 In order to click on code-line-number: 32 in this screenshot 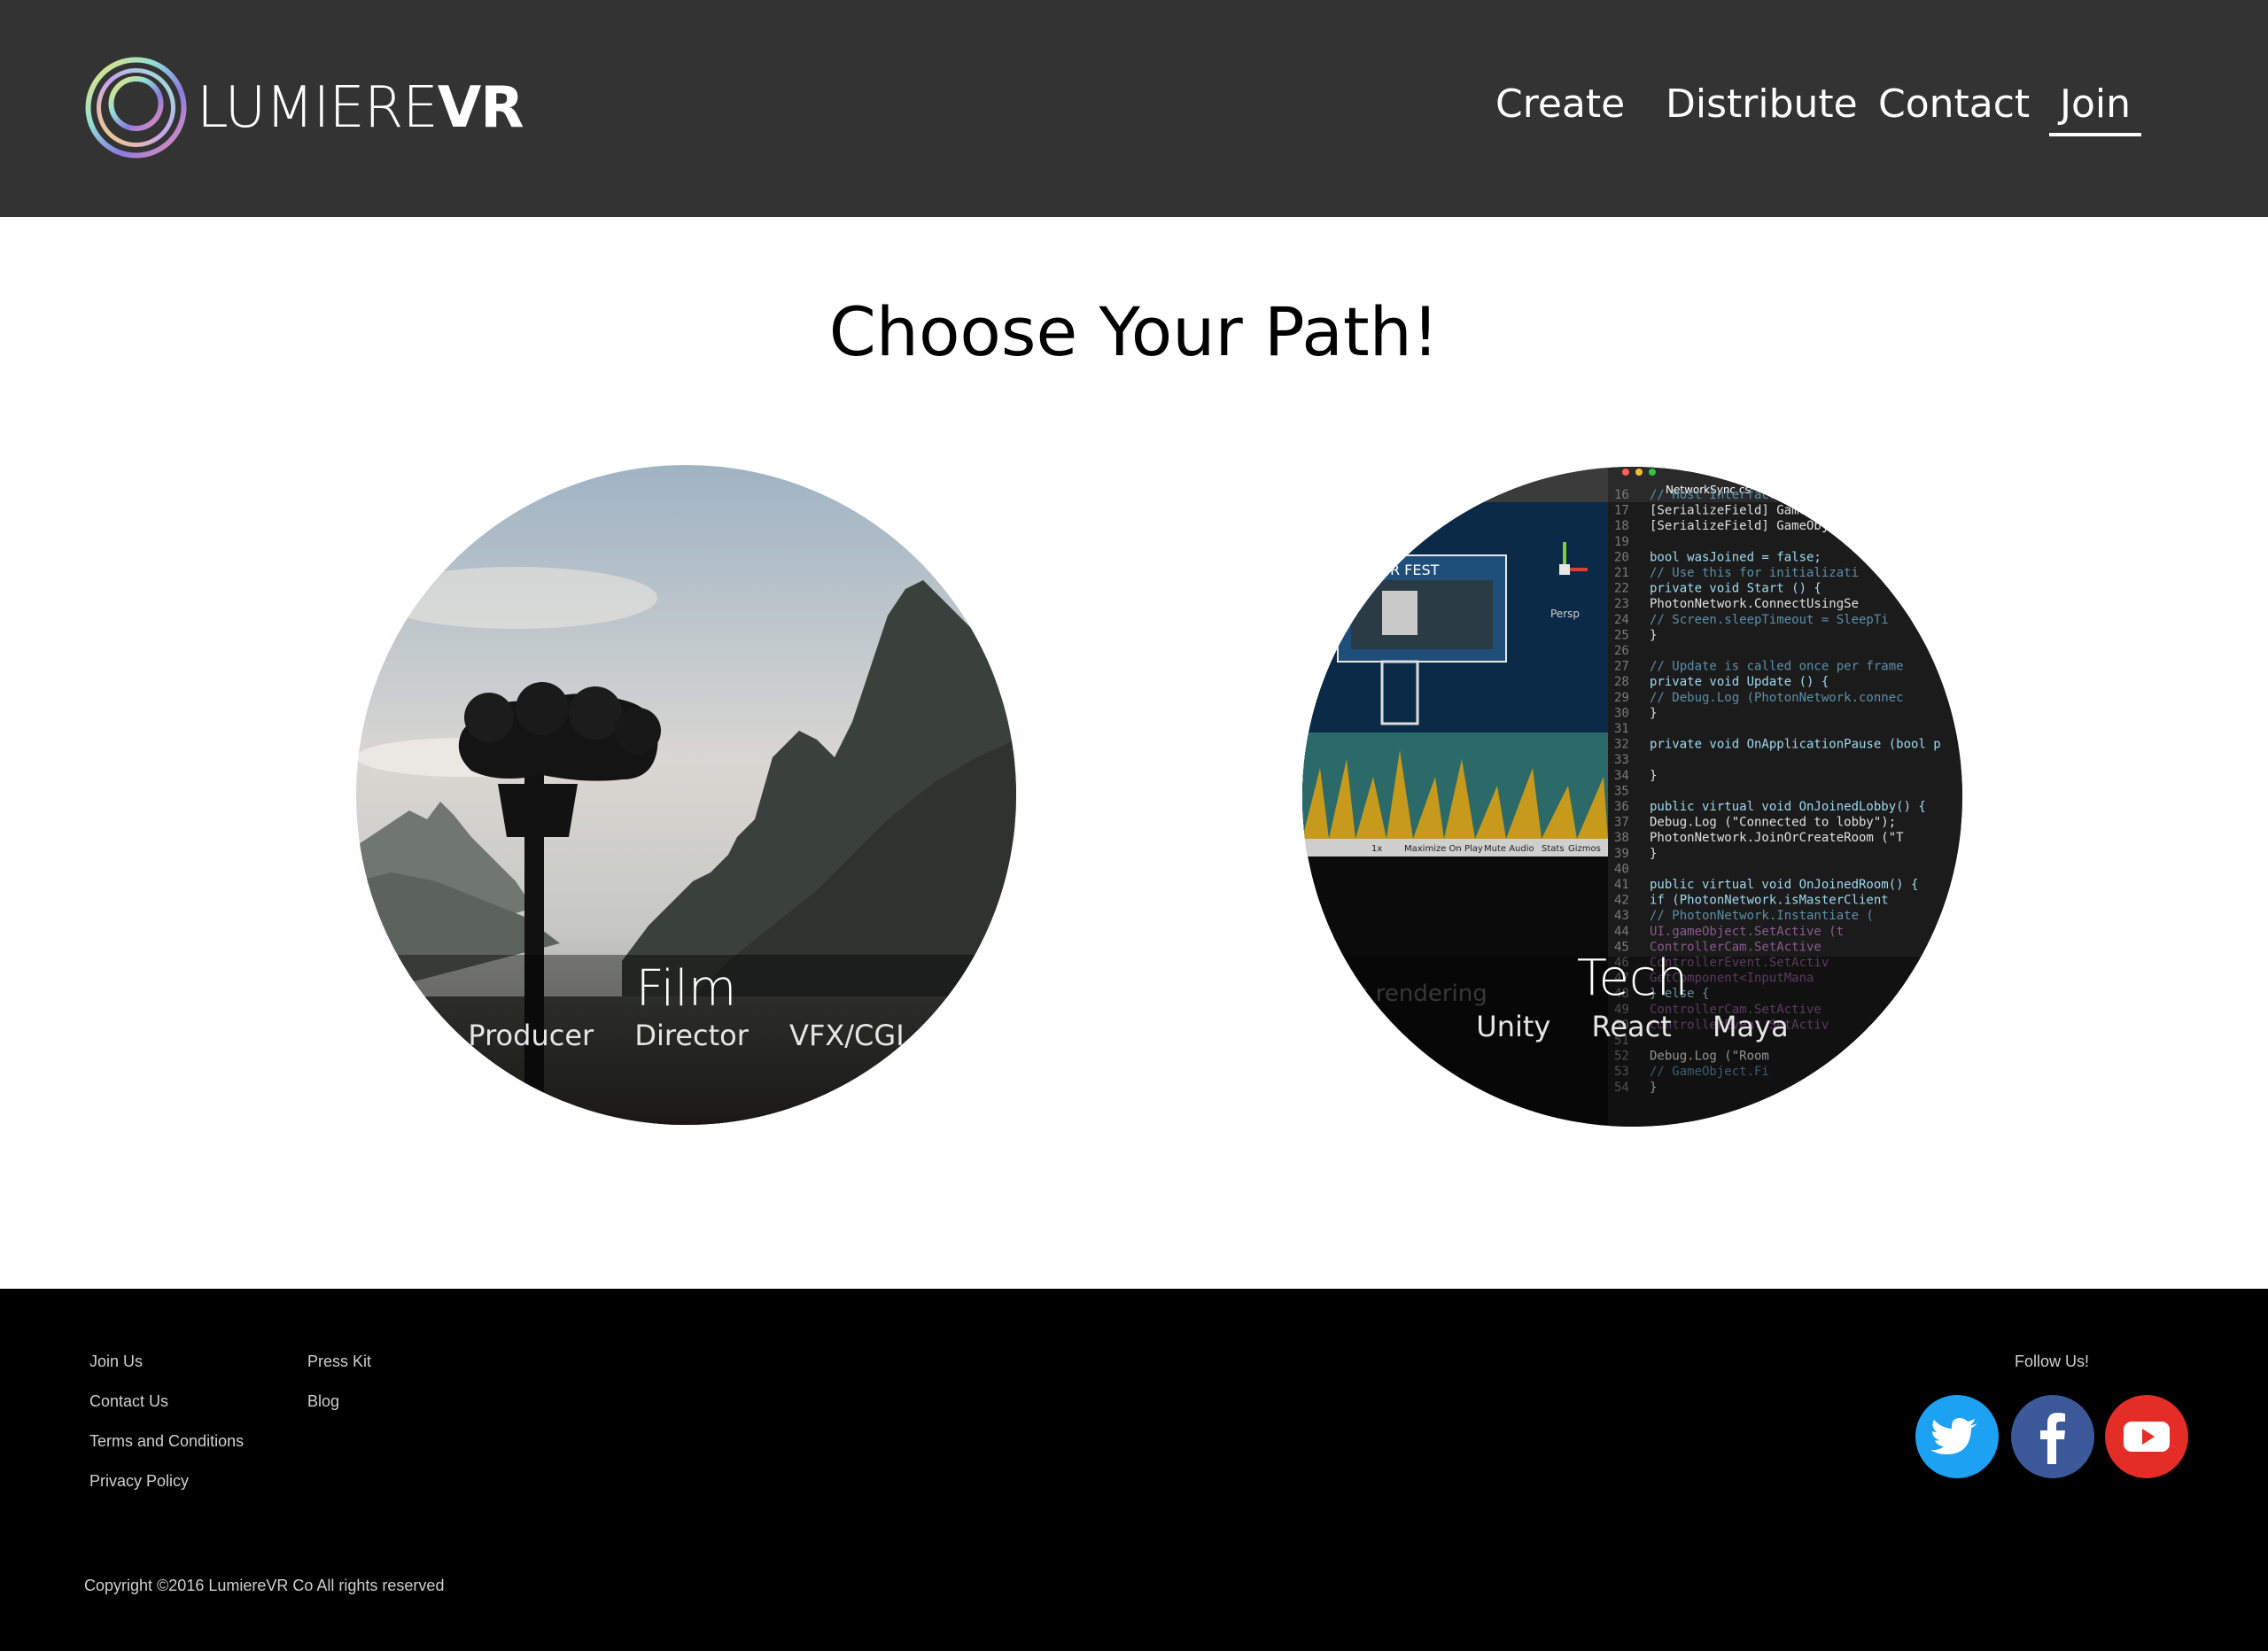, I will do `click(1621, 745)`.